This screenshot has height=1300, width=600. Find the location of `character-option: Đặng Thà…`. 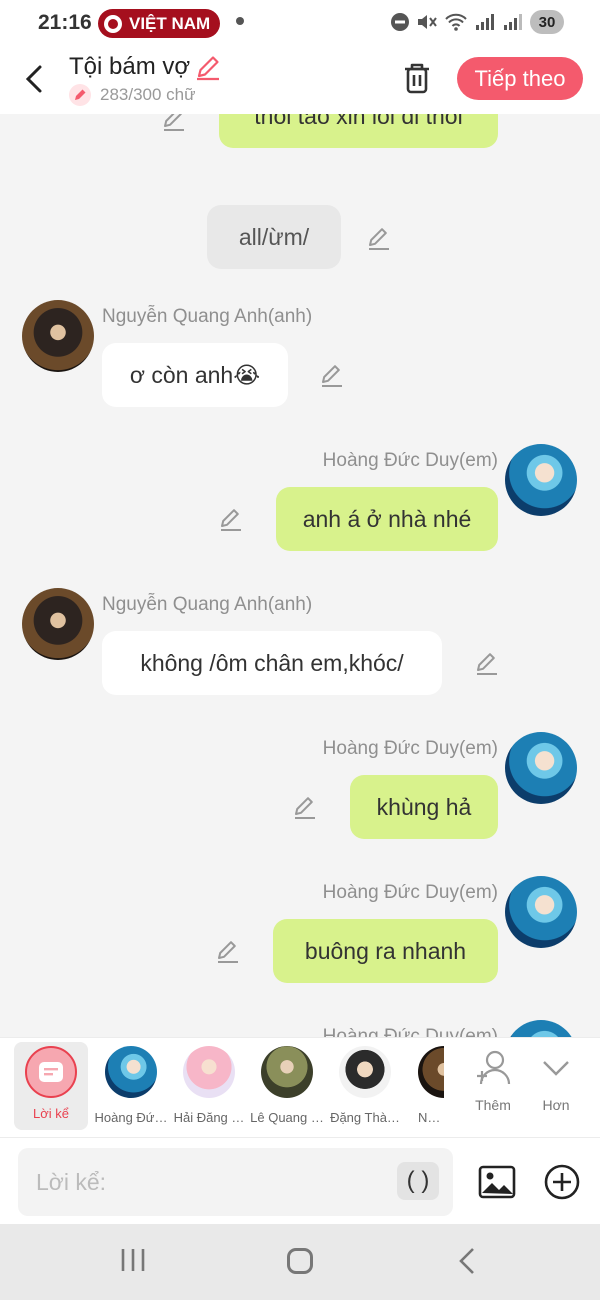

character-option: Đặng Thà… is located at coordinates (365, 1087).